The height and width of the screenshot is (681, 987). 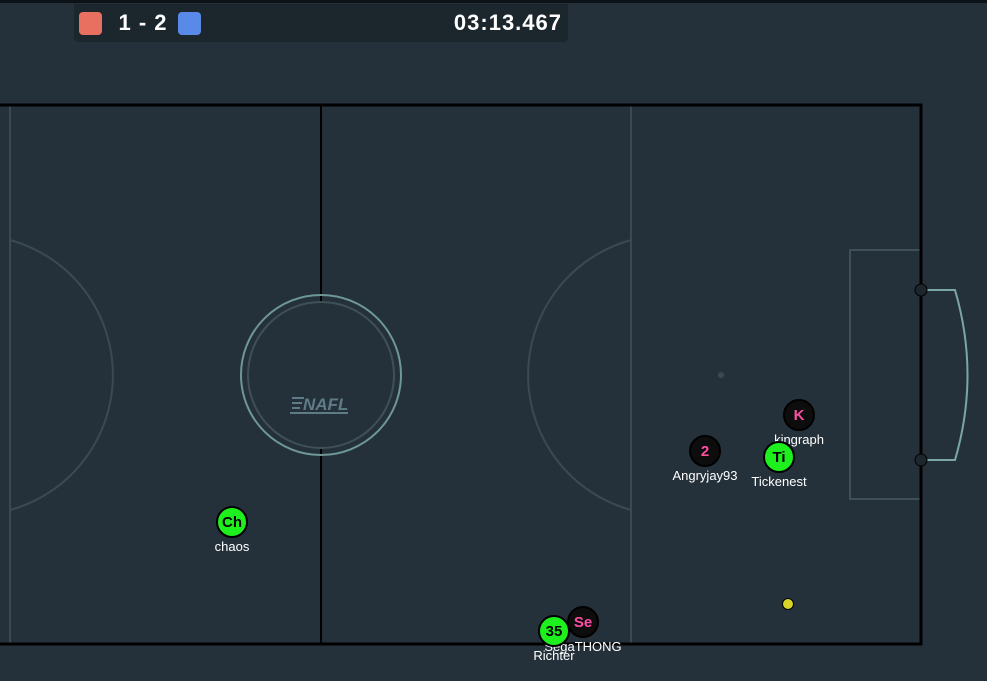 What do you see at coordinates (90, 23) in the screenshot?
I see `red-team-swatch` at bounding box center [90, 23].